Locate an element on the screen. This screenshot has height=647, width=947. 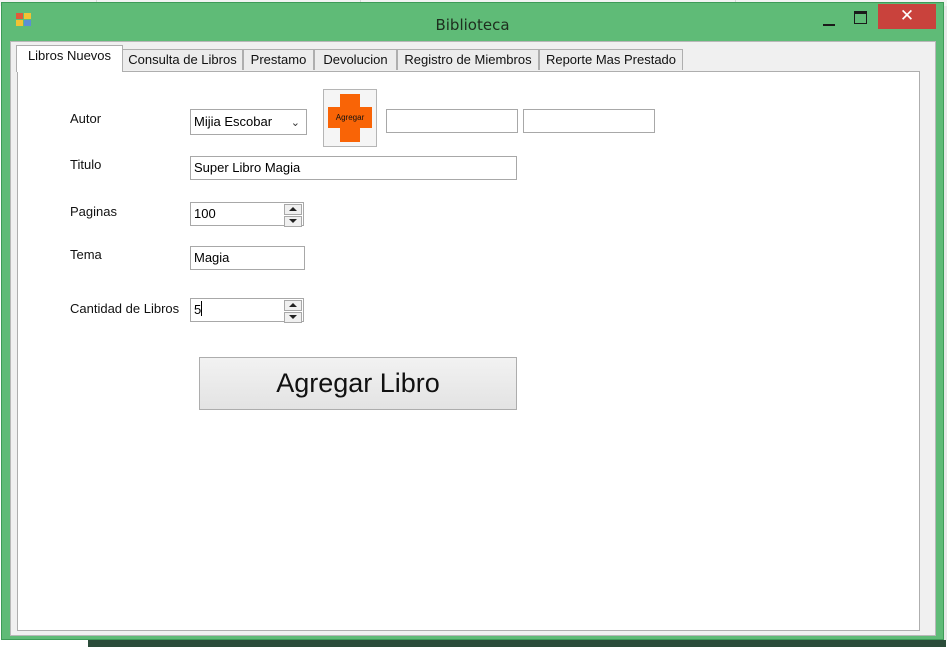
autor-combobox-value: Mijia Escobar is located at coordinates (233, 121).